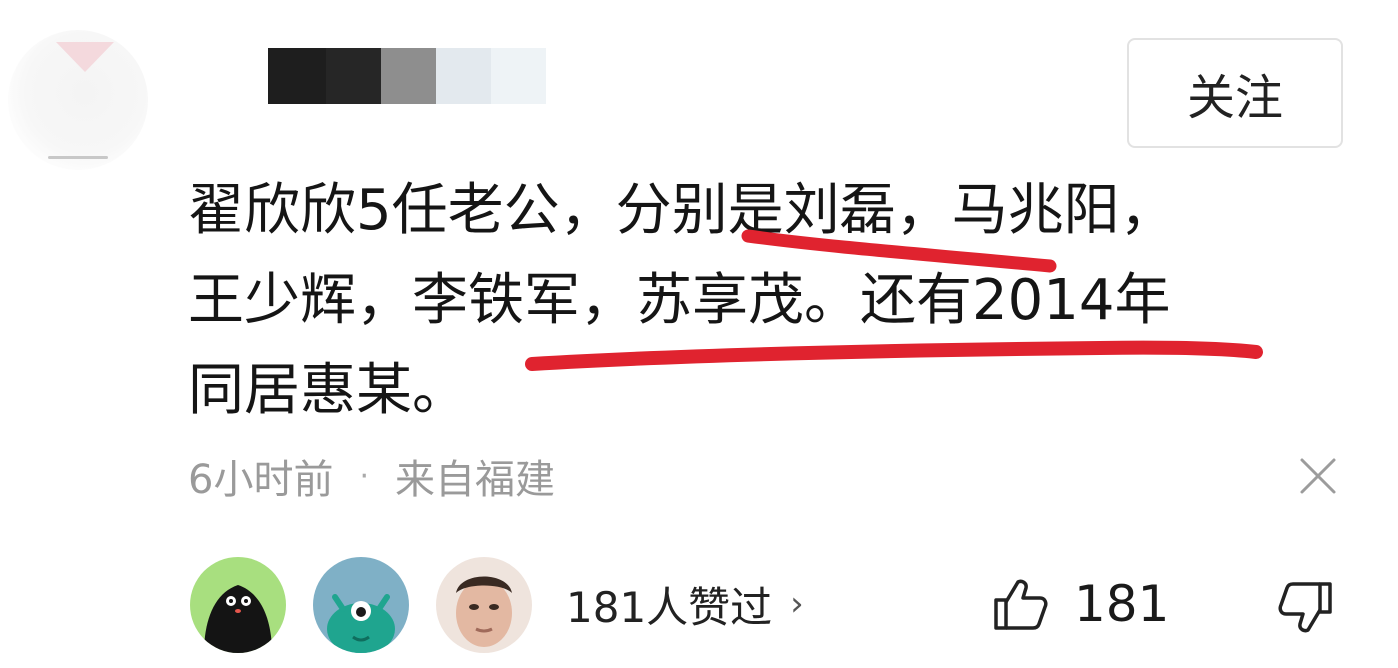  I want to click on likes-summary-label: 181人赞过, so click(669, 607).